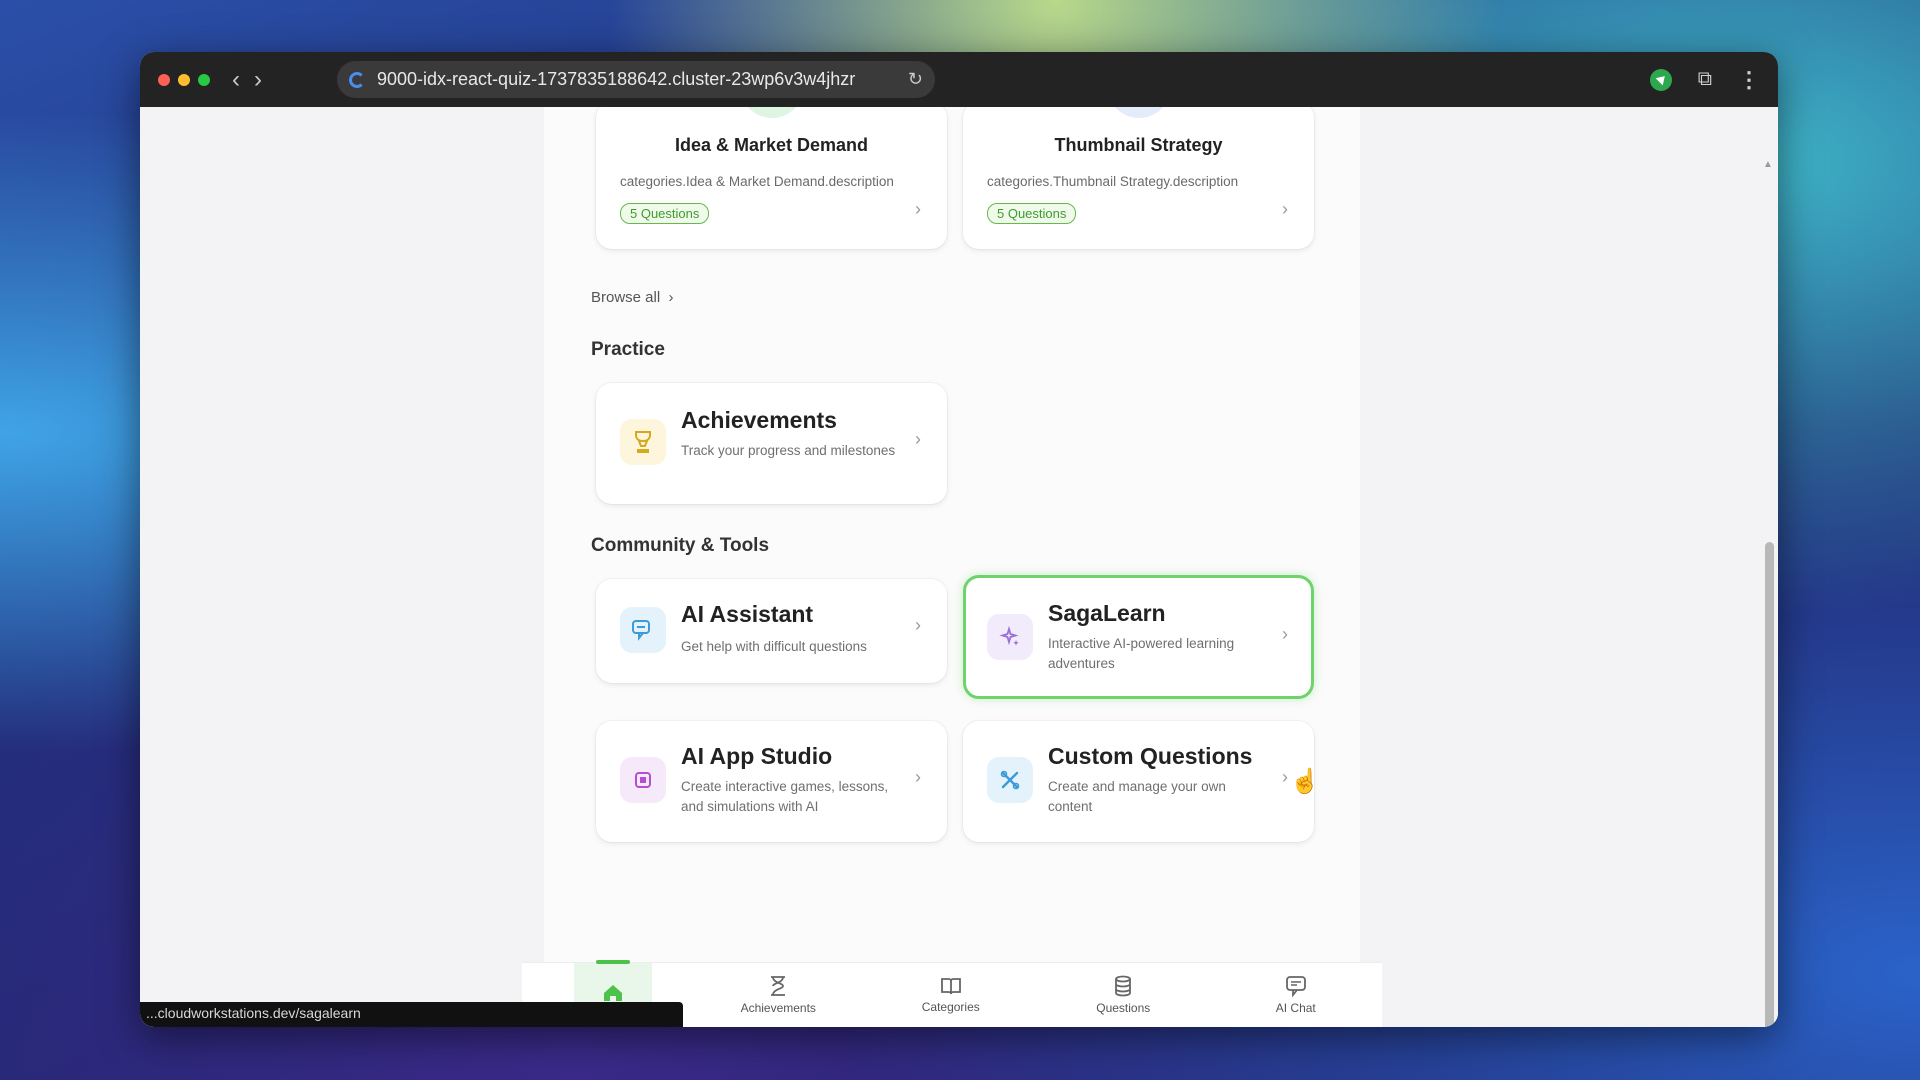  Describe the element at coordinates (680, 545) in the screenshot. I see `section-title-community-tools: Community & Tools` at that location.